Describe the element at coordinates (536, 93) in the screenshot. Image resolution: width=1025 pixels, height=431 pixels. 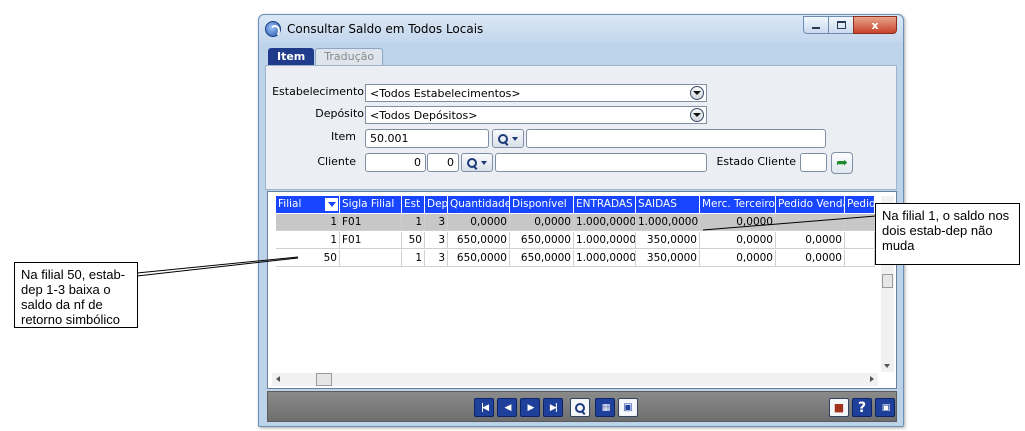
I see `estabelecimento-select: <Todos Estabelecimentos>` at that location.